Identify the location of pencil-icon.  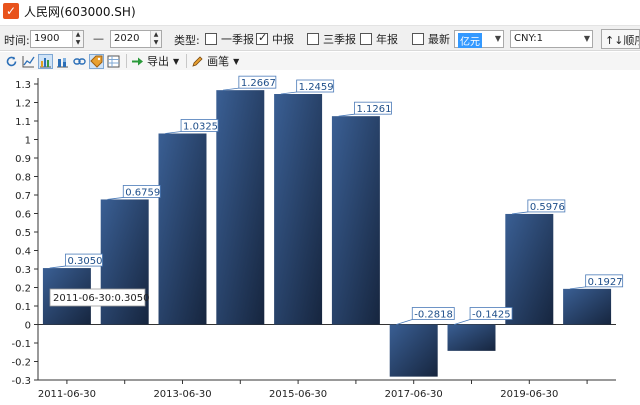
(197, 61).